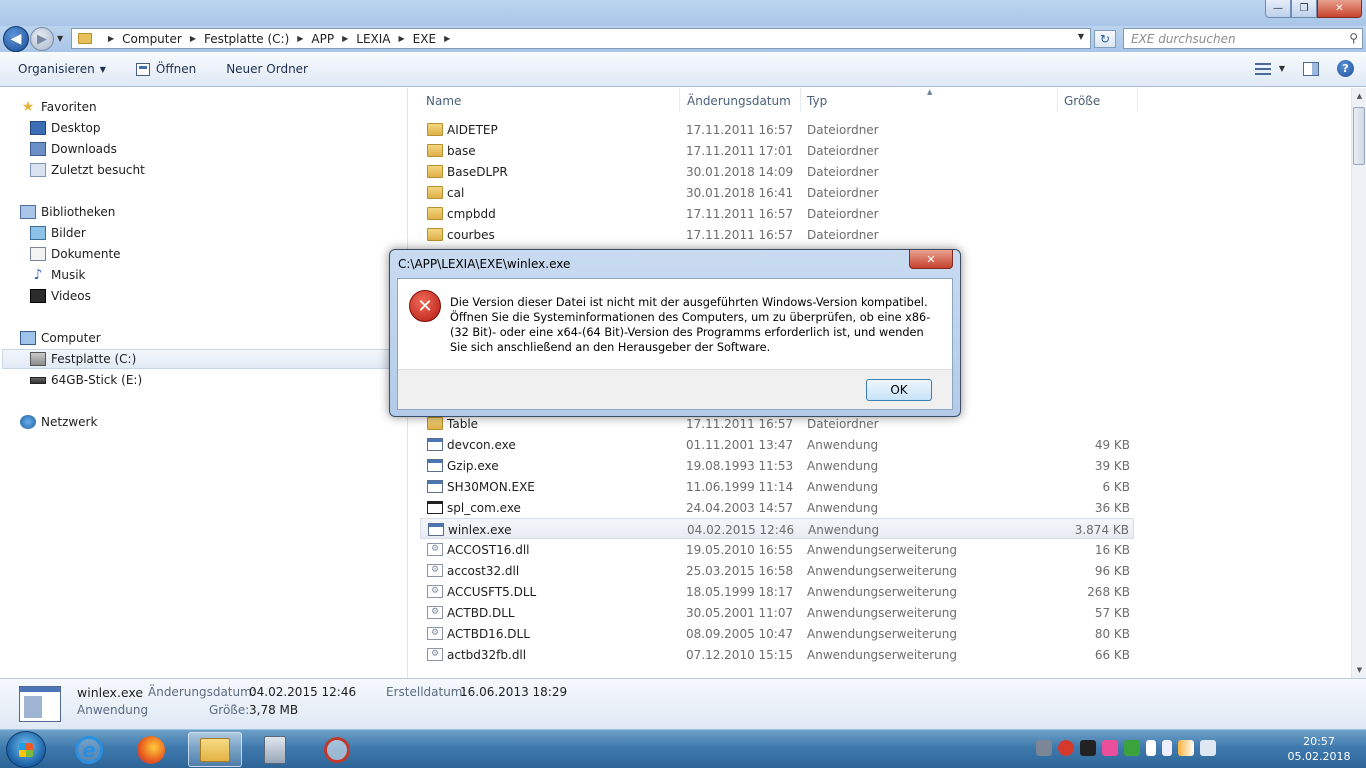 This screenshot has height=768, width=1366. I want to click on dialog-close-button: ✕, so click(931, 259).